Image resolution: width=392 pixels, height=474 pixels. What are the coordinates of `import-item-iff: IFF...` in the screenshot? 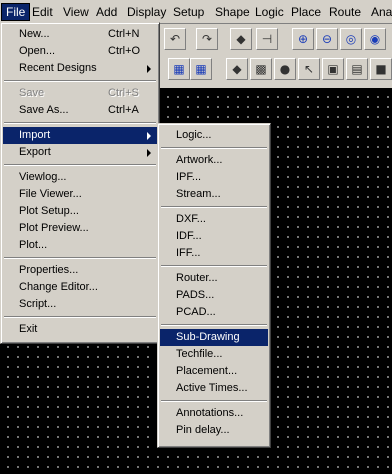 It's located at (214, 253).